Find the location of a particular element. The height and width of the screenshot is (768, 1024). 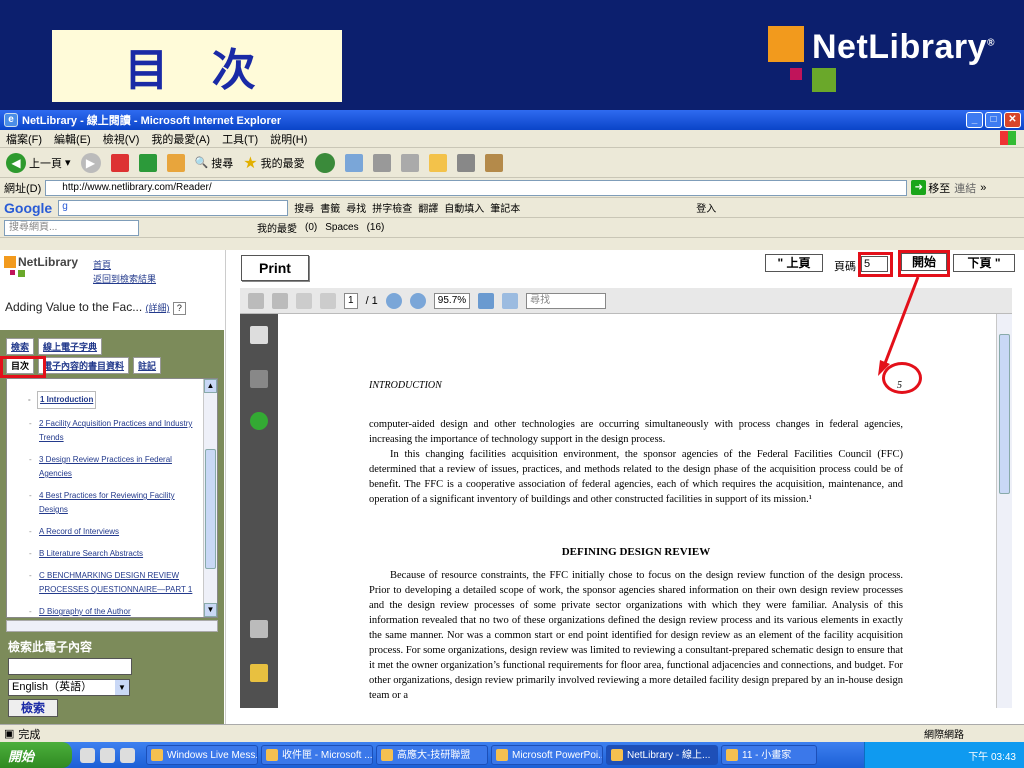

pdf-prev-icon is located at coordinates (304, 300).